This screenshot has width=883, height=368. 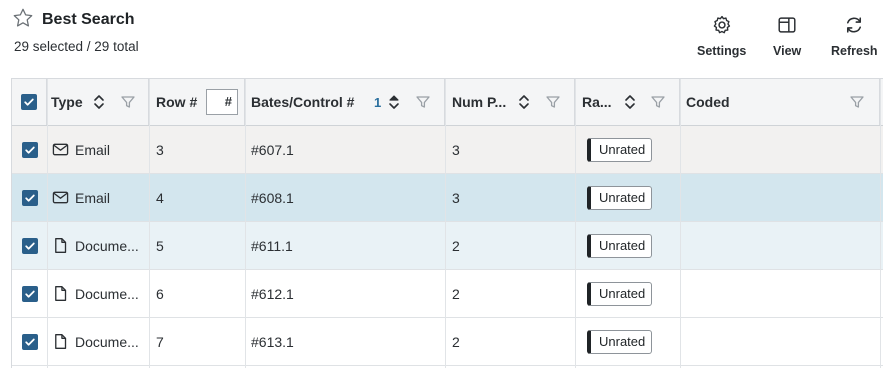 I want to click on row-number-cell: 3, so click(x=160, y=149).